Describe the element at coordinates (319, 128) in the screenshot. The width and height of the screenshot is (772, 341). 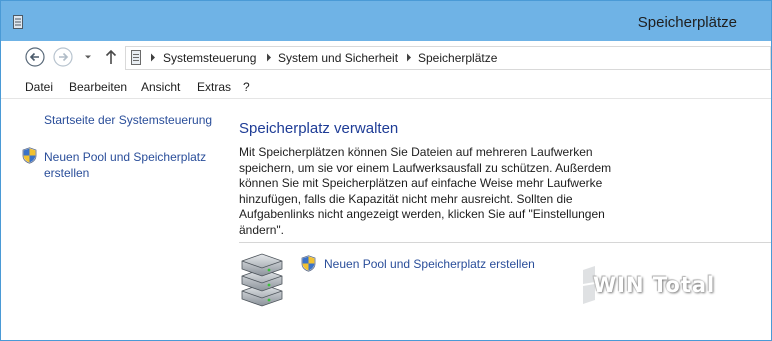
I see `page-title: Speicherplatz verwalten` at that location.